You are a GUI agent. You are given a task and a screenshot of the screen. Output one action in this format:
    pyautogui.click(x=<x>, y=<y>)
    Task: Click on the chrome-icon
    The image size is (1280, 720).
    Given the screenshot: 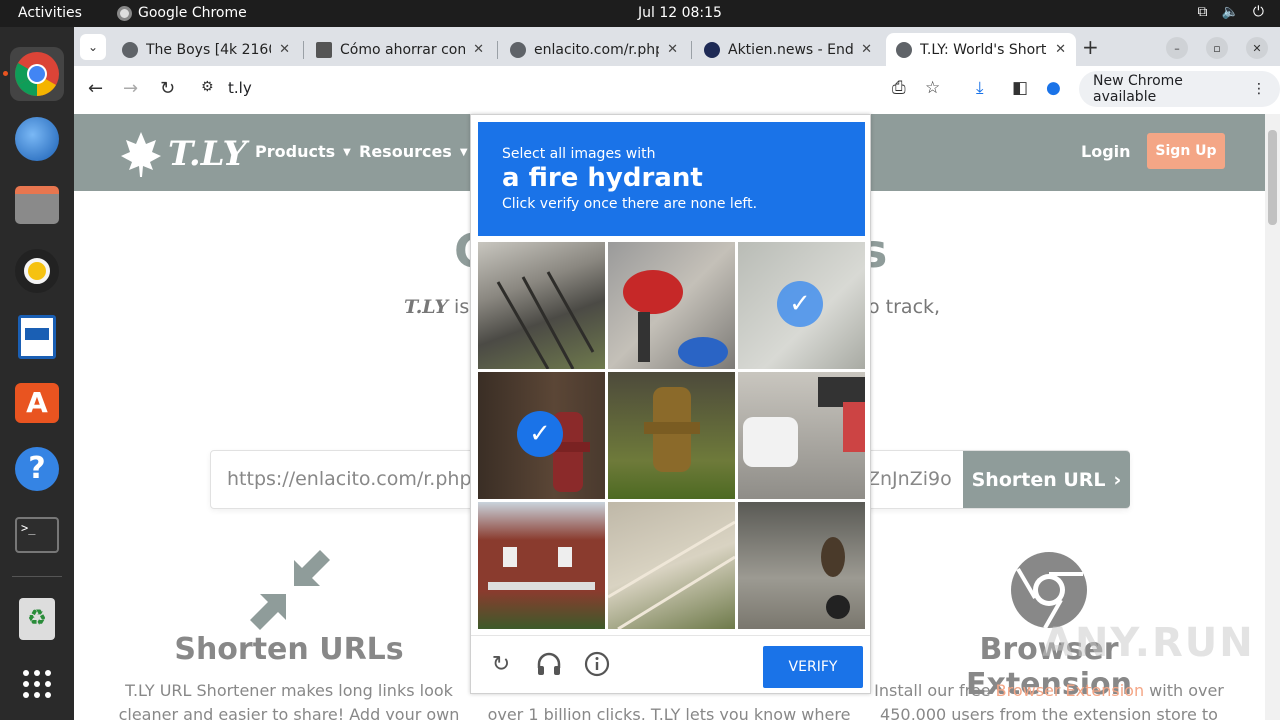 What is the action you would take?
    pyautogui.click(x=37, y=74)
    